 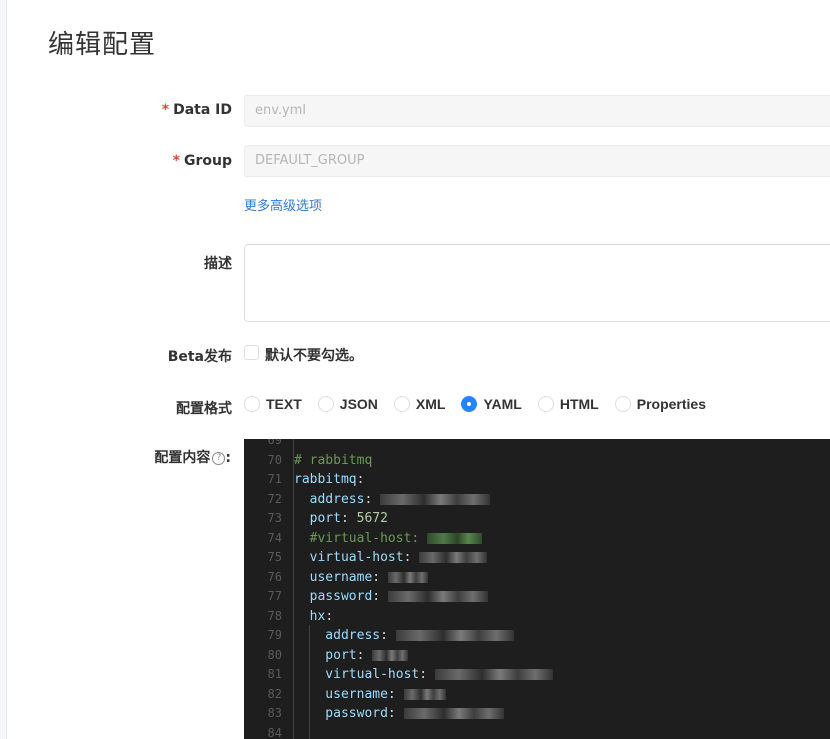 What do you see at coordinates (283, 204) in the screenshot?
I see `advanced-options-link: 更多高级选项` at bounding box center [283, 204].